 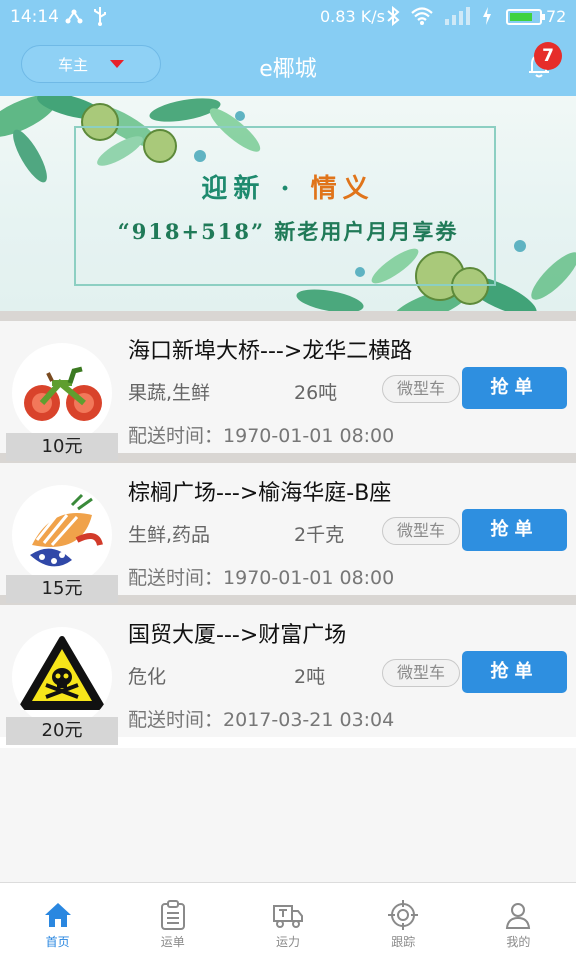 What do you see at coordinates (393, 16) in the screenshot?
I see `bluetooth-icon` at bounding box center [393, 16].